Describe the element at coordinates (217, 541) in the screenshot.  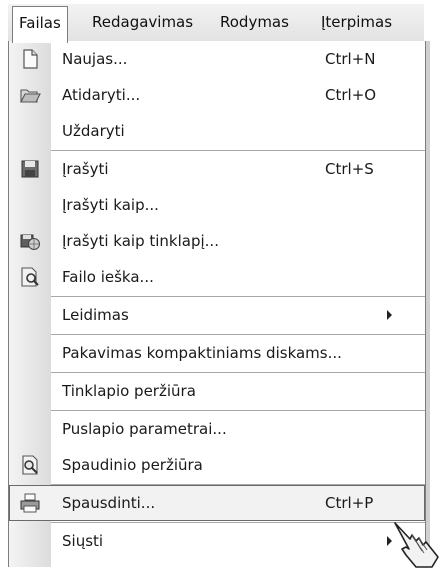
I see `menu-item-siusti: Siųsti` at that location.